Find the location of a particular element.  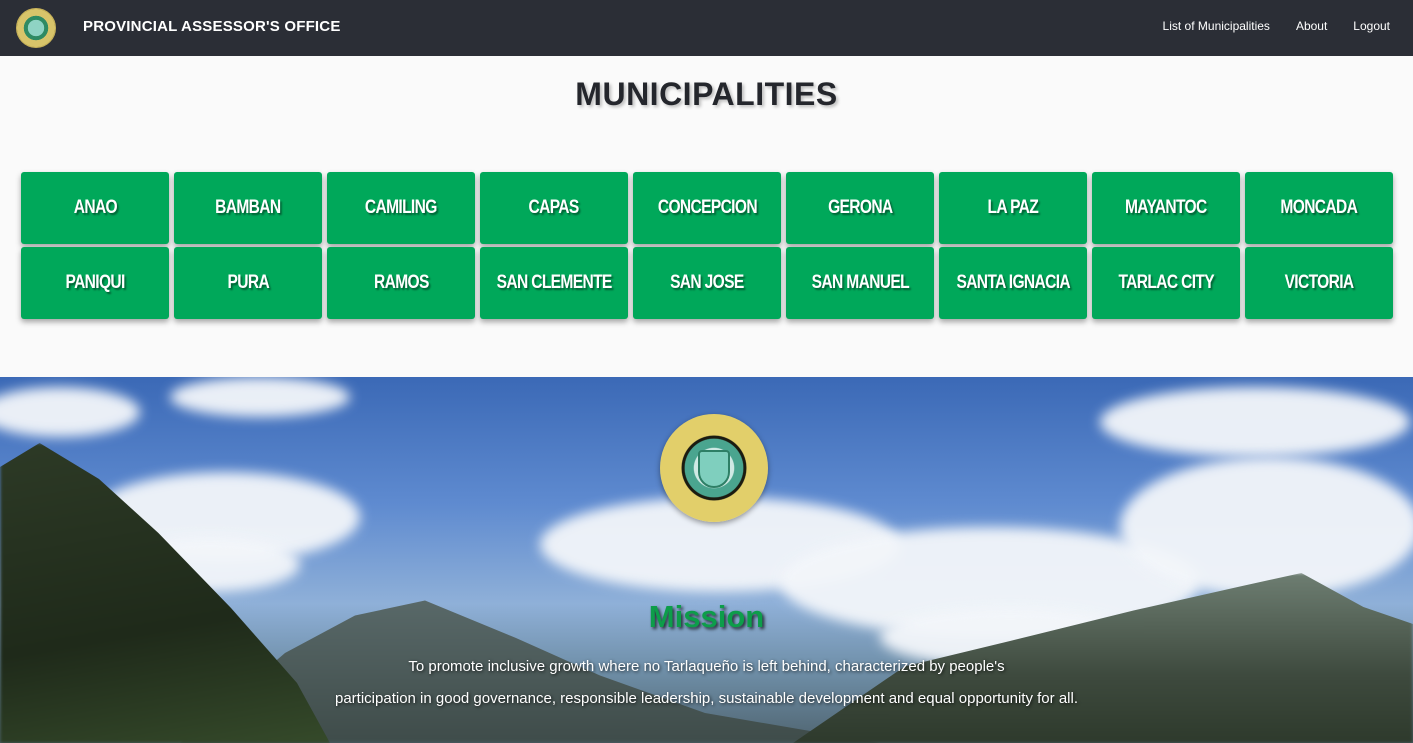

municipality-button-tarlac-city: TARLAC CITY is located at coordinates (1166, 283).